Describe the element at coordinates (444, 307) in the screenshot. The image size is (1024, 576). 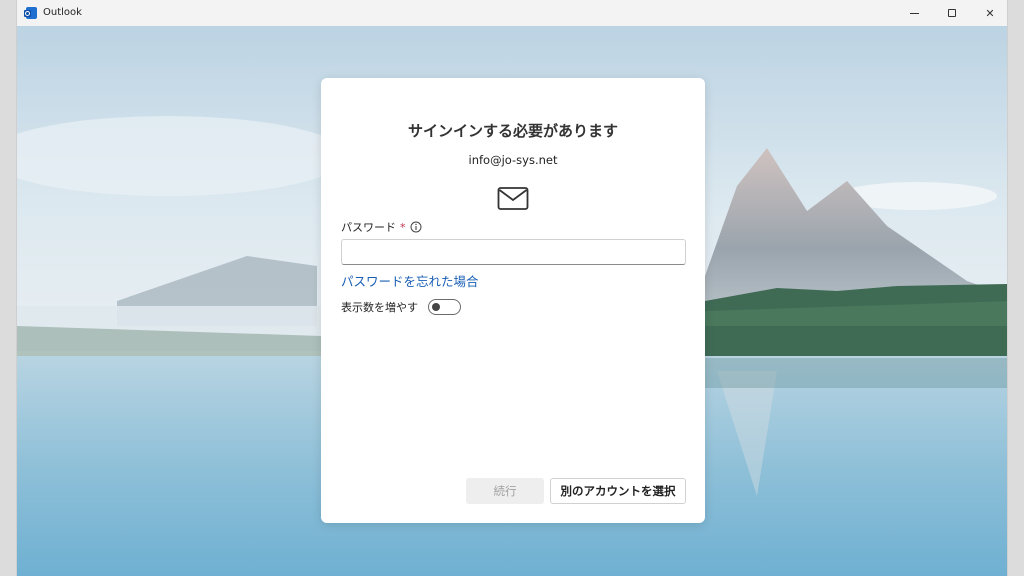
I see `show-more-toggle` at that location.